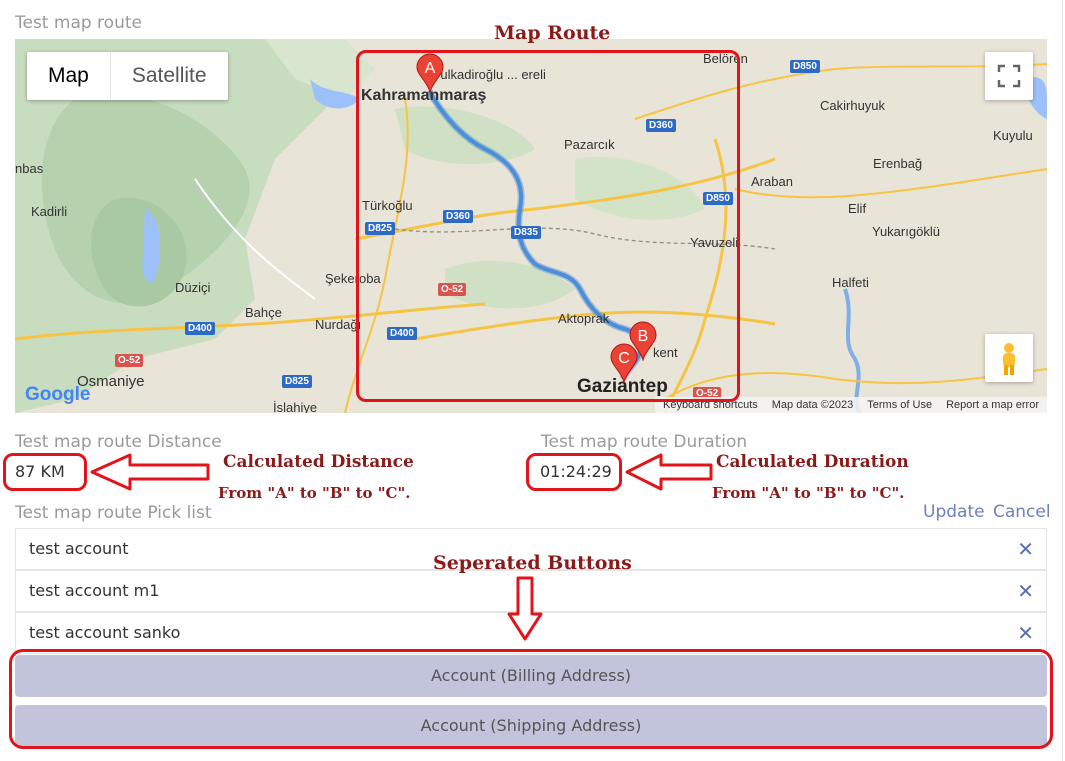 This screenshot has width=1065, height=761. Describe the element at coordinates (857, 208) in the screenshot. I see `place-label: Elif` at that location.